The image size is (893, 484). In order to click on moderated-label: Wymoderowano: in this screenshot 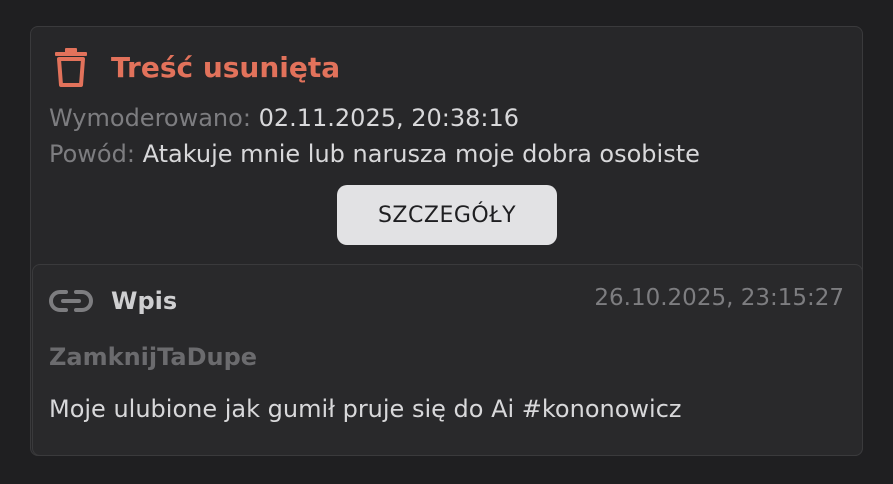, I will do `click(150, 118)`.